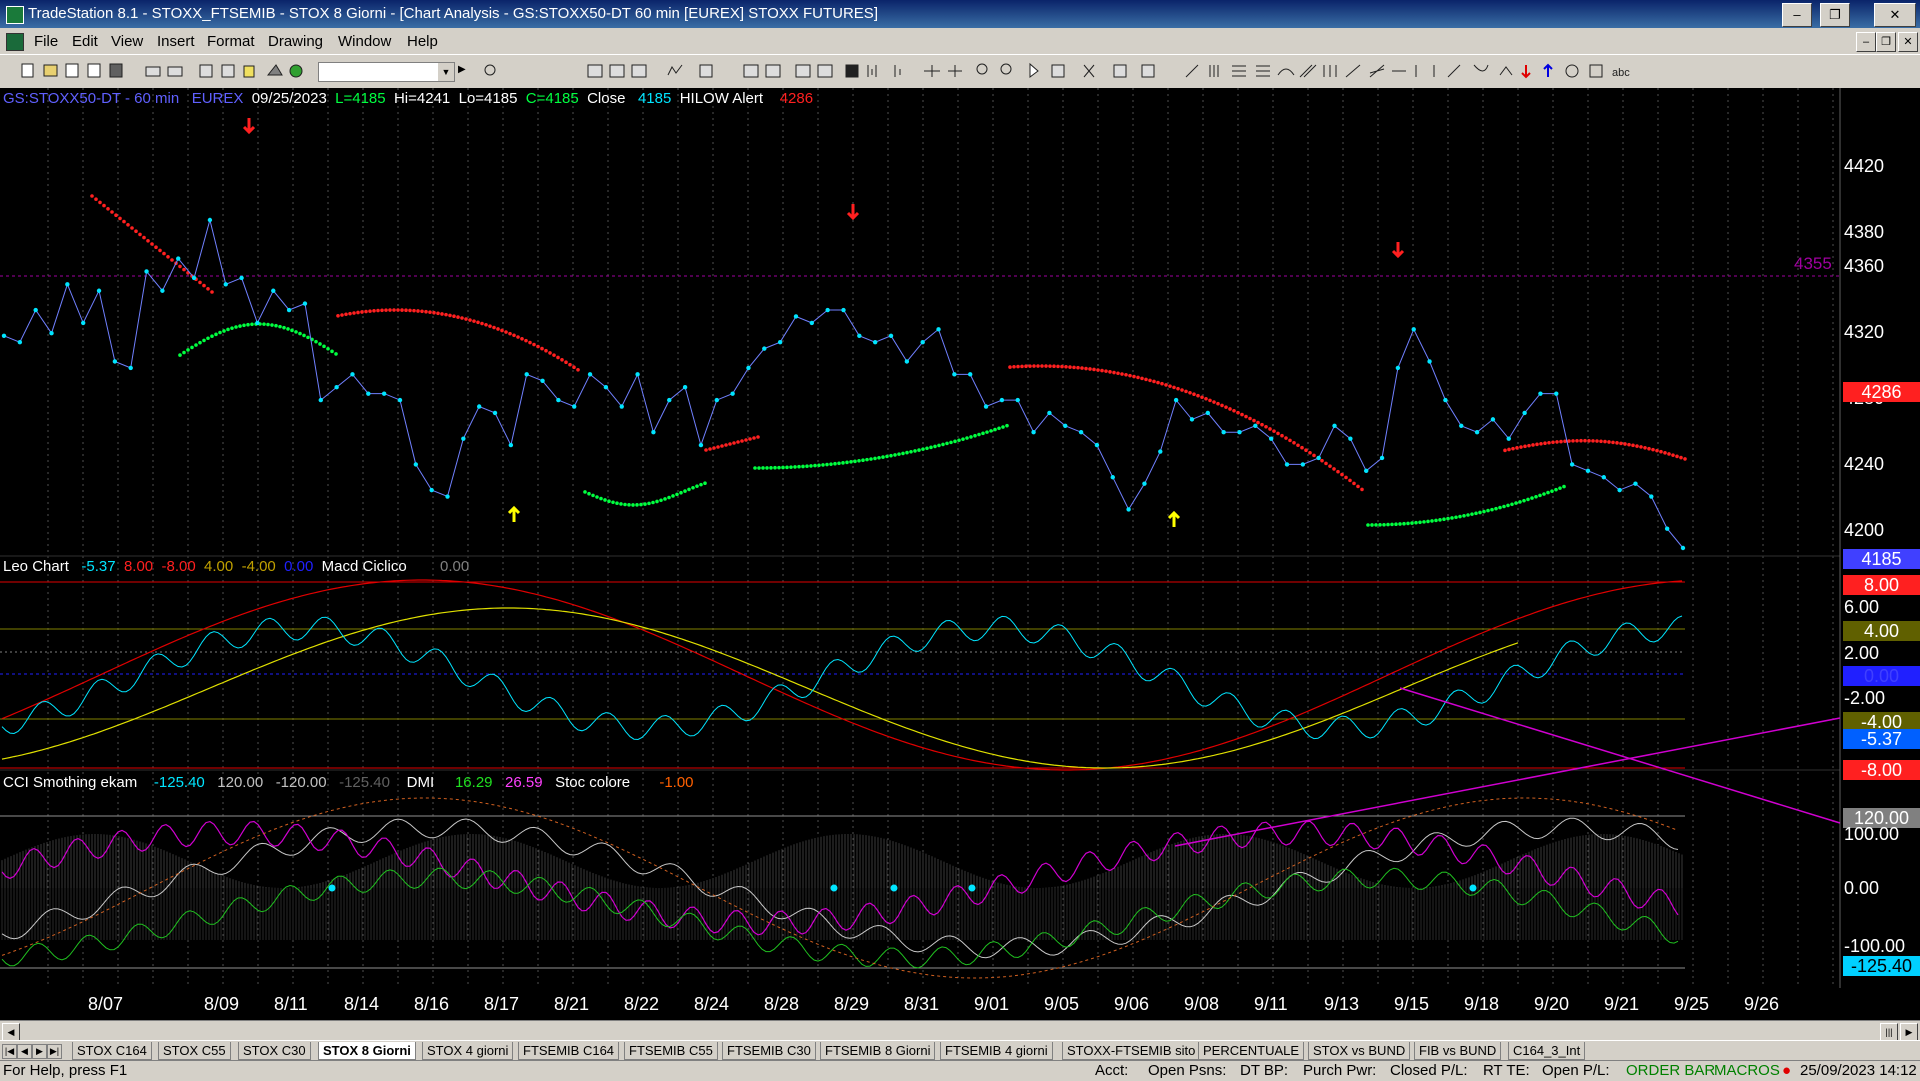 Image resolution: width=1920 pixels, height=1081 pixels. What do you see at coordinates (1192, 71) in the screenshot?
I see `trendline-icon` at bounding box center [1192, 71].